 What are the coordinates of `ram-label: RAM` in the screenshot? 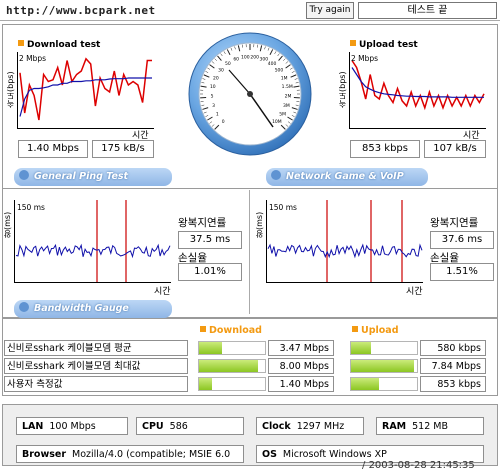 It's located at (394, 426).